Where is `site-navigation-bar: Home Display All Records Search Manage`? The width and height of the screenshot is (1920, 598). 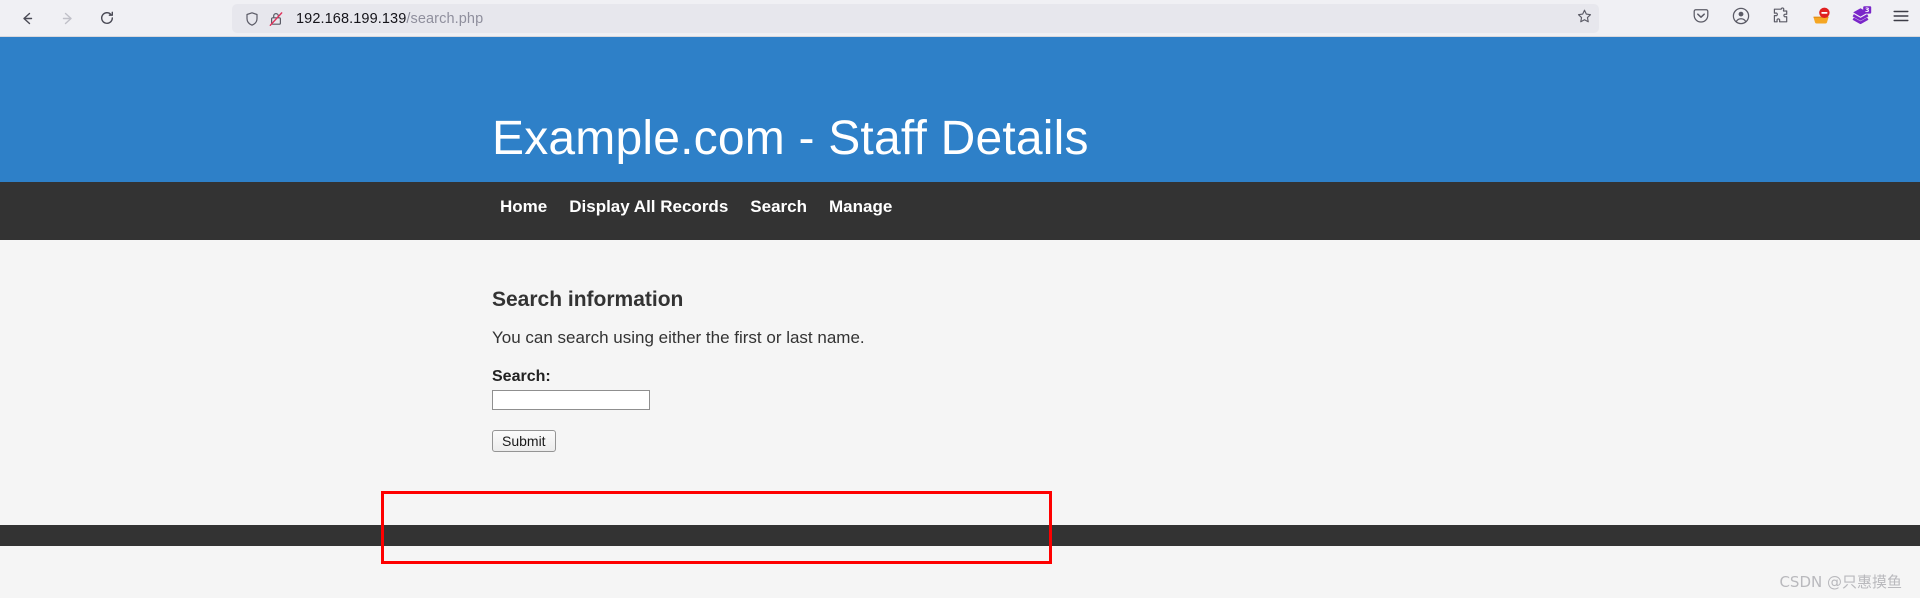
site-navigation-bar: Home Display All Records Search Manage is located at coordinates (960, 211).